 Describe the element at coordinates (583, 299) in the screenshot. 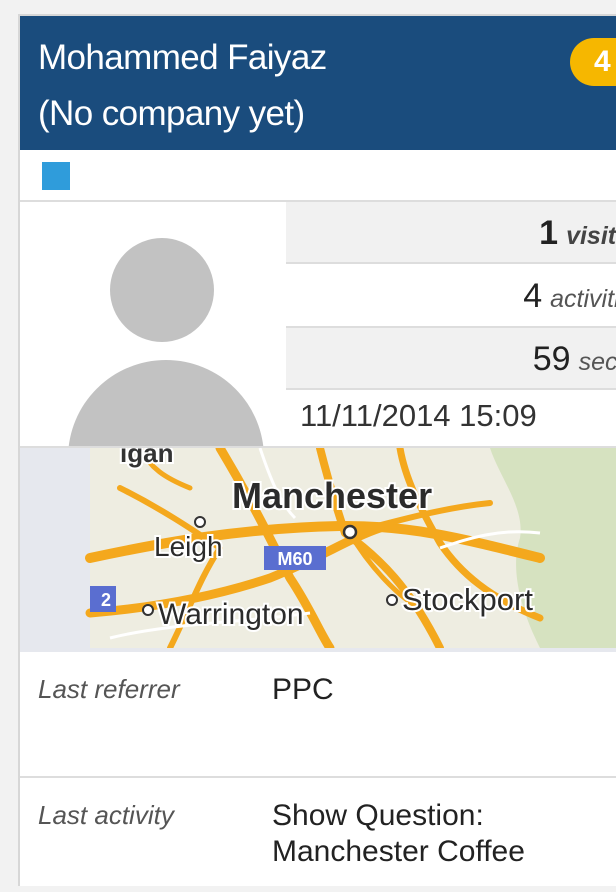

I see `activities-unit: activities` at that location.